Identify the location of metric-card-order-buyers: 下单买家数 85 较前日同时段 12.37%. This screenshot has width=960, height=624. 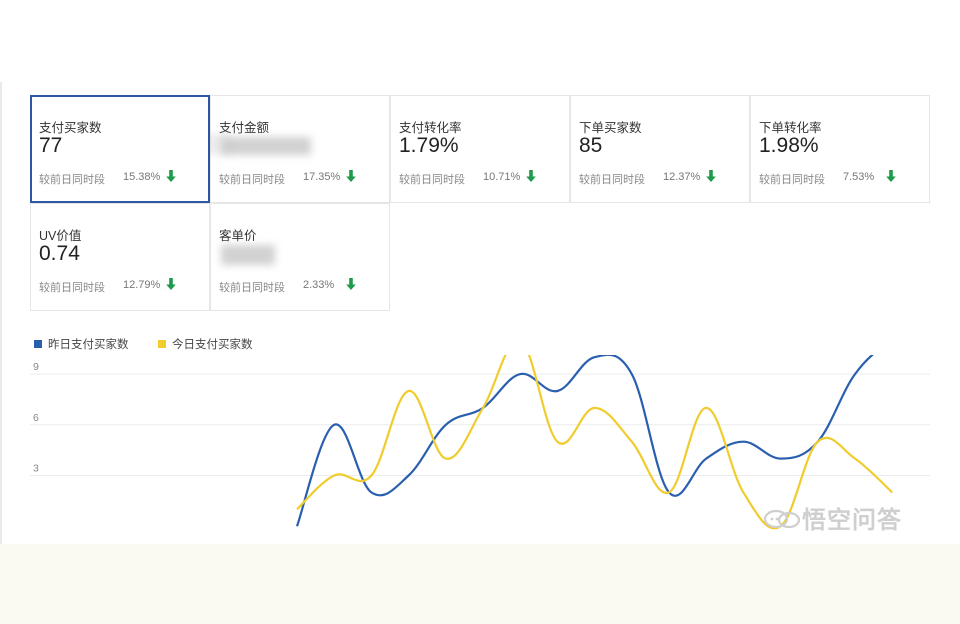
(660, 149).